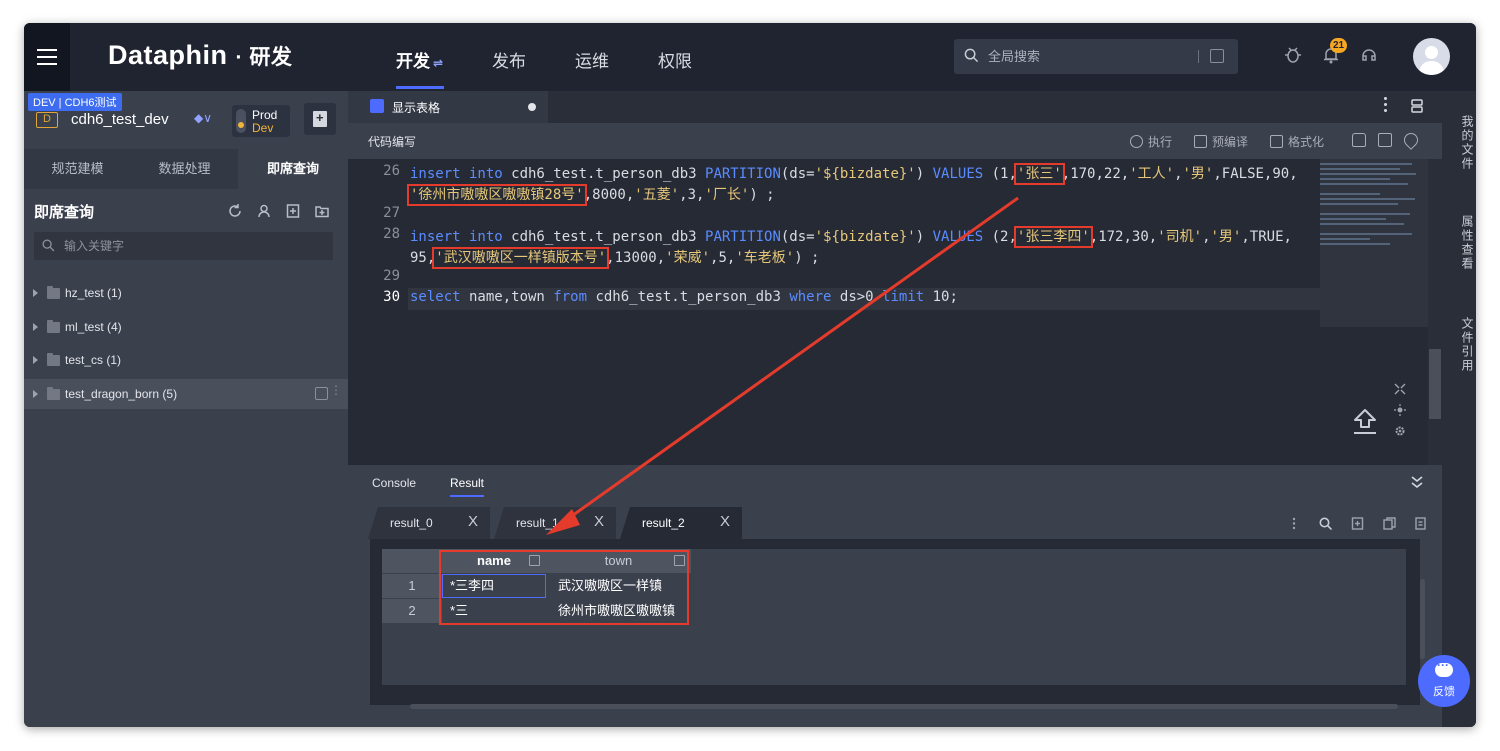  Describe the element at coordinates (264, 211) in the screenshot. I see `user-filter-icon` at that location.